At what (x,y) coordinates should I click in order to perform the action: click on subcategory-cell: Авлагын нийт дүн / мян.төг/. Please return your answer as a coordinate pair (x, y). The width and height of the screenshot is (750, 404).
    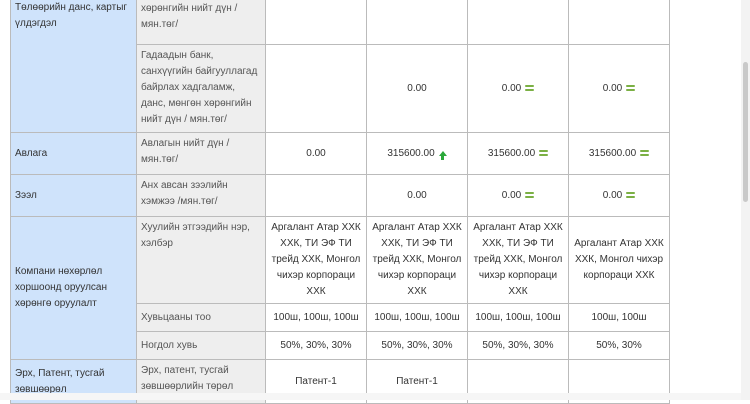
    Looking at the image, I should click on (201, 153).